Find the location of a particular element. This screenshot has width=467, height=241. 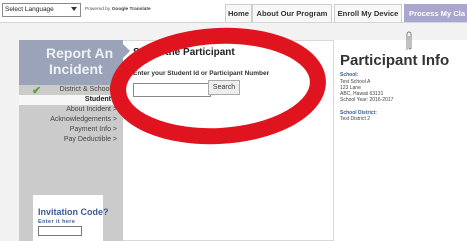

step-about-incident: About Incident > is located at coordinates (71, 110).